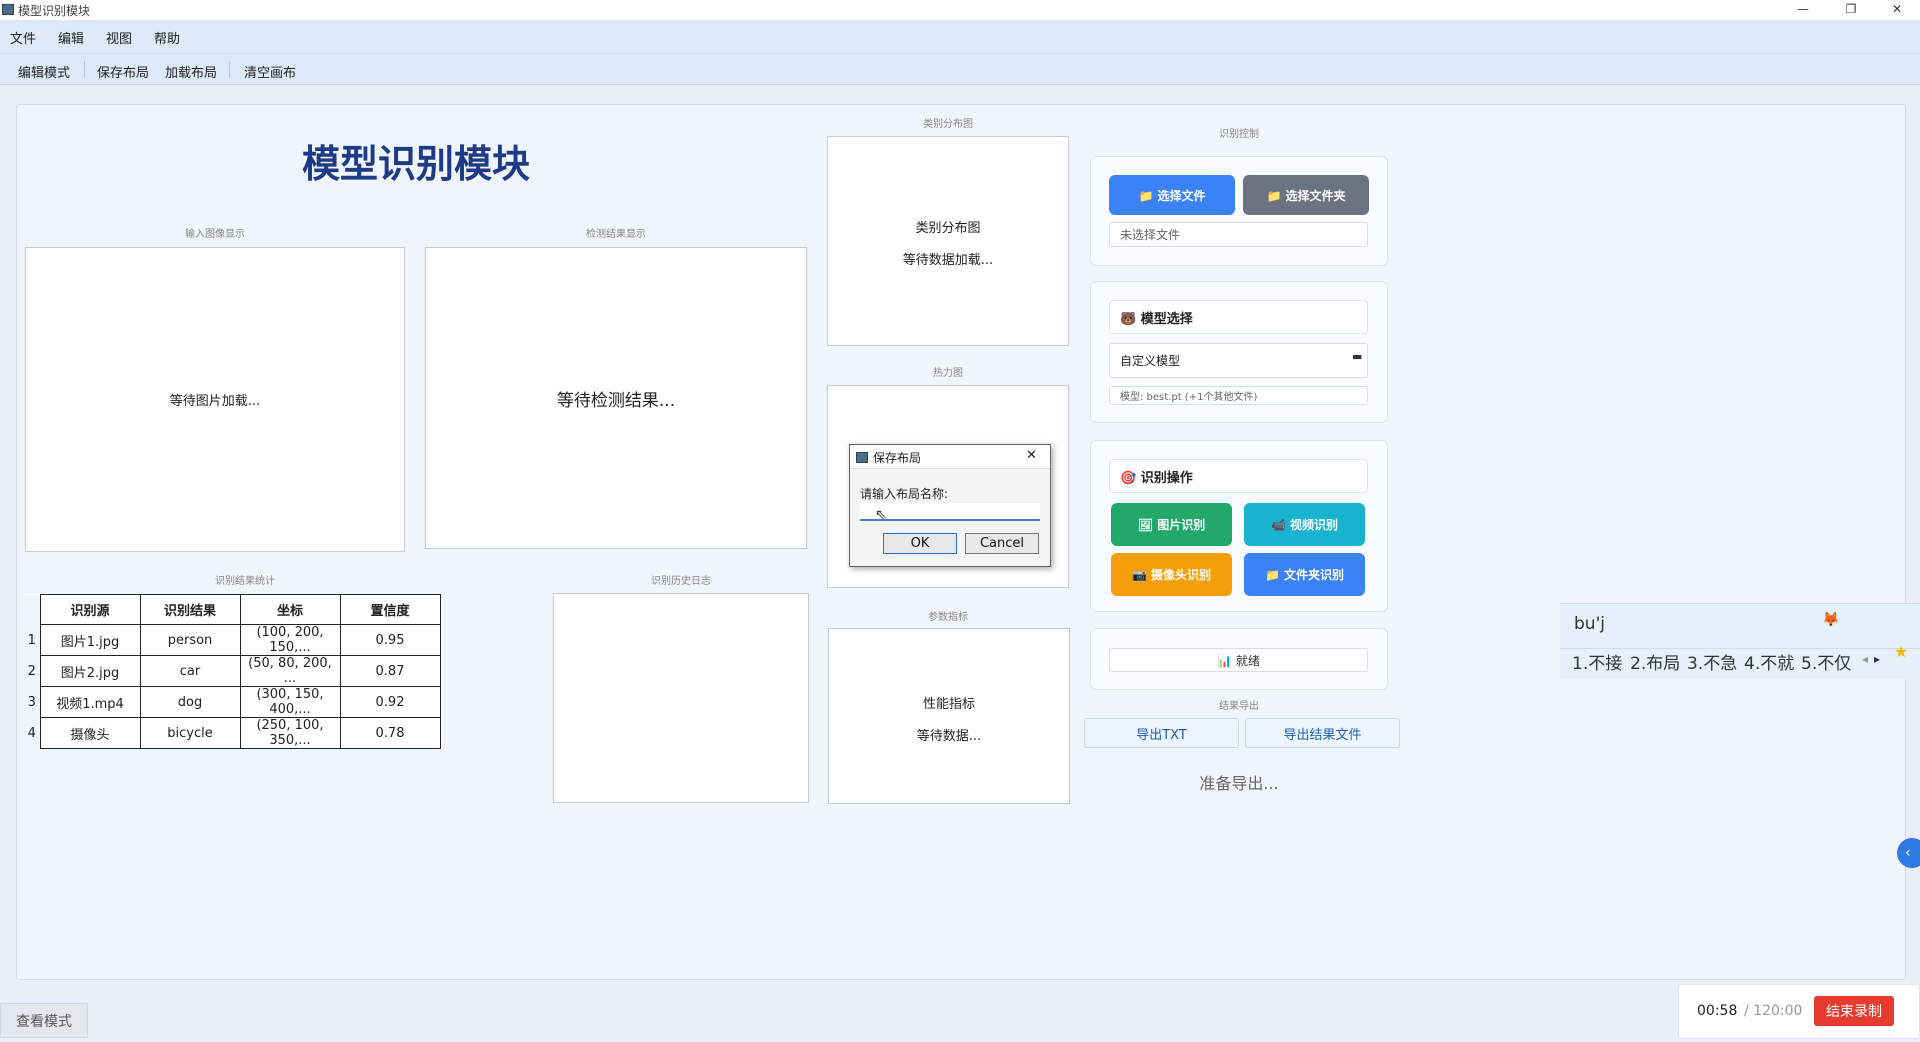  Describe the element at coordinates (1901, 651) in the screenshot. I see `ime-star-icon: ★` at that location.